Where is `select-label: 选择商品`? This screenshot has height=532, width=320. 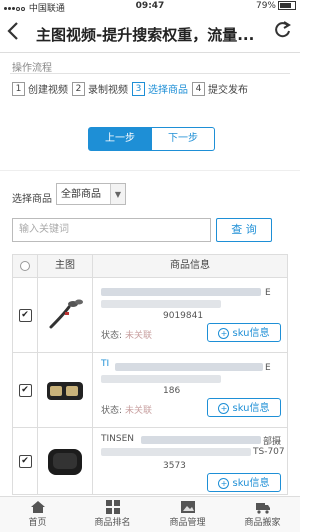
select-label: 选择商品 is located at coordinates (32, 199).